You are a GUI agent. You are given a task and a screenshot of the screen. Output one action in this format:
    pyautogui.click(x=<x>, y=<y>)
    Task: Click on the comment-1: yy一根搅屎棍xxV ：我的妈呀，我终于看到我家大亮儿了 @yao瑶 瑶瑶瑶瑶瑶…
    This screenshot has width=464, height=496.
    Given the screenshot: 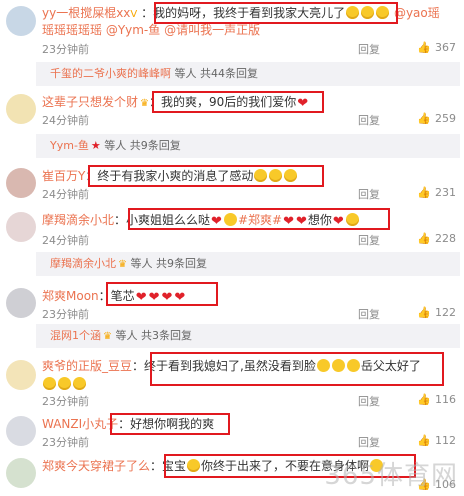 What is the action you would take?
    pyautogui.click(x=232, y=29)
    